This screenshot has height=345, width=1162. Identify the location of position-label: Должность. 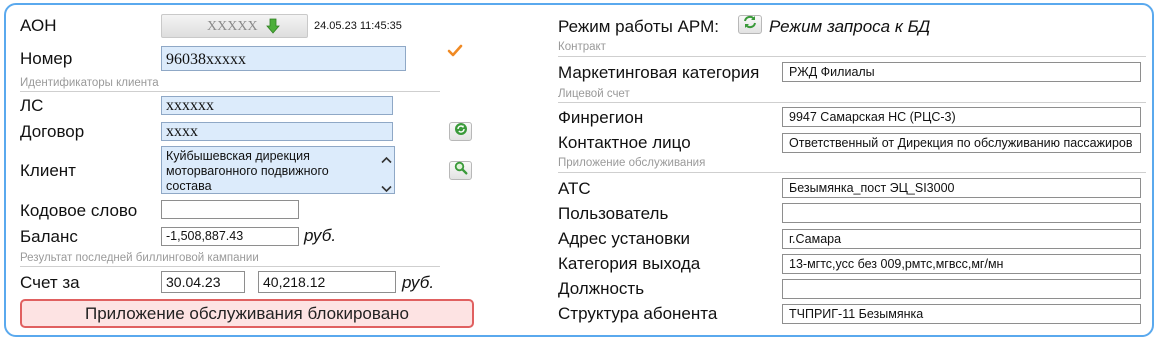
(601, 288).